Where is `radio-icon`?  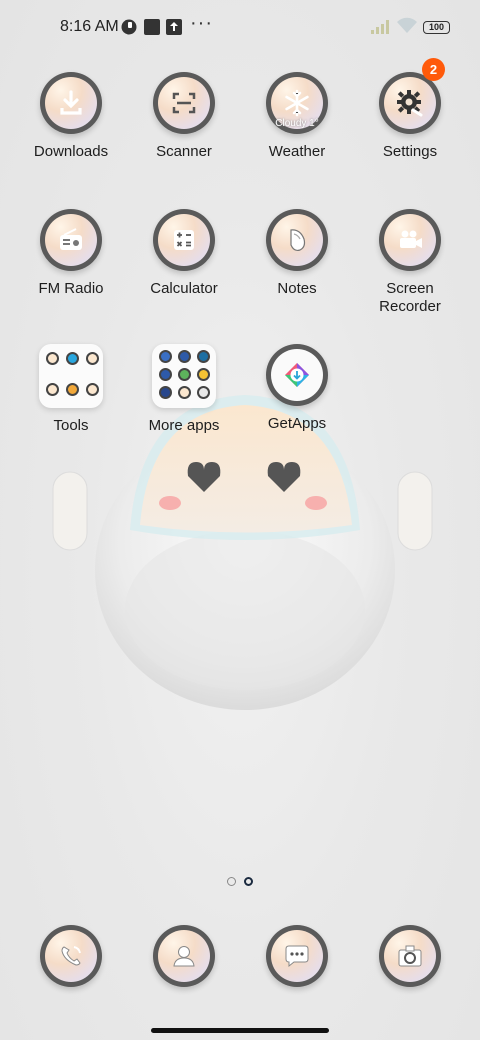
radio-icon is located at coordinates (71, 239).